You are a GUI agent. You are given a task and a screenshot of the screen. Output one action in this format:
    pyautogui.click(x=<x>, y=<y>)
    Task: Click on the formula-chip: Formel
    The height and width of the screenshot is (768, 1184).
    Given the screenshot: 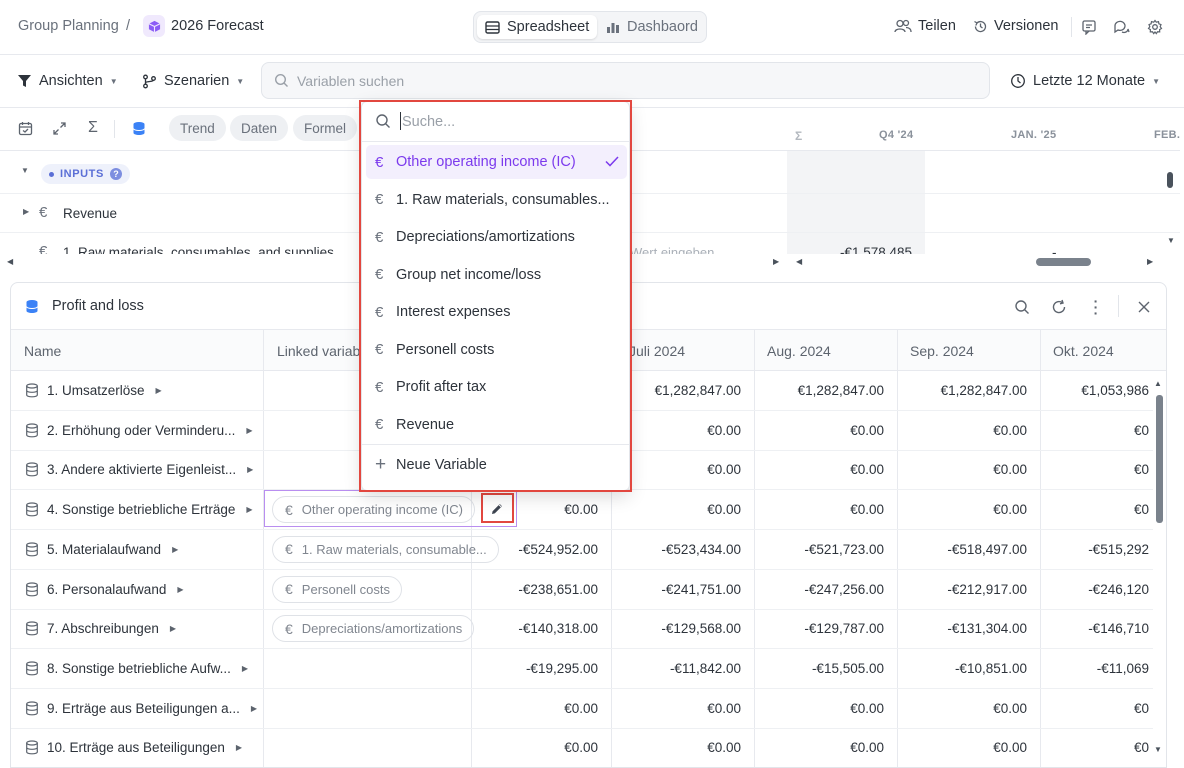 What is the action you would take?
    pyautogui.click(x=325, y=128)
    